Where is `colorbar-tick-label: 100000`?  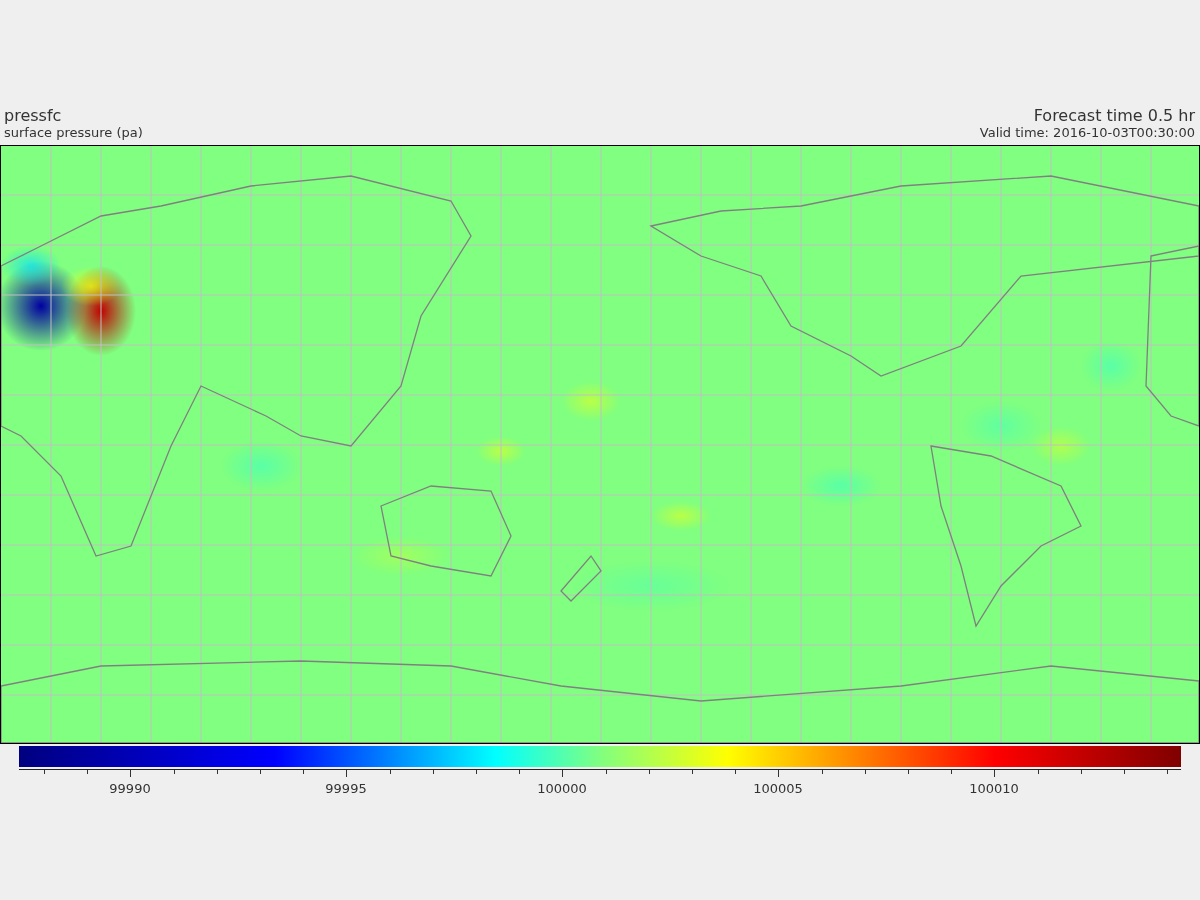
colorbar-tick-label: 100000 is located at coordinates (562, 789).